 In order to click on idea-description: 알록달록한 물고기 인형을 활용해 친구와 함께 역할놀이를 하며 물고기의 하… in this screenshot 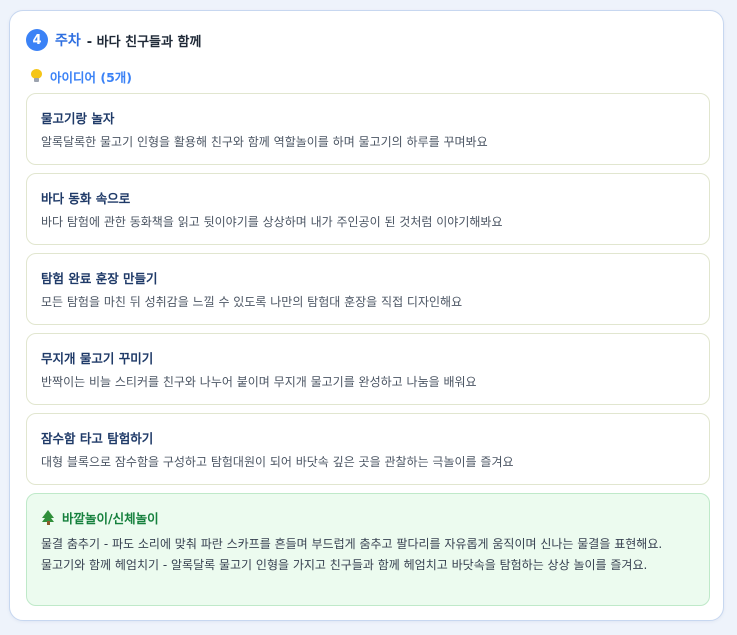, I will do `click(264, 142)`.